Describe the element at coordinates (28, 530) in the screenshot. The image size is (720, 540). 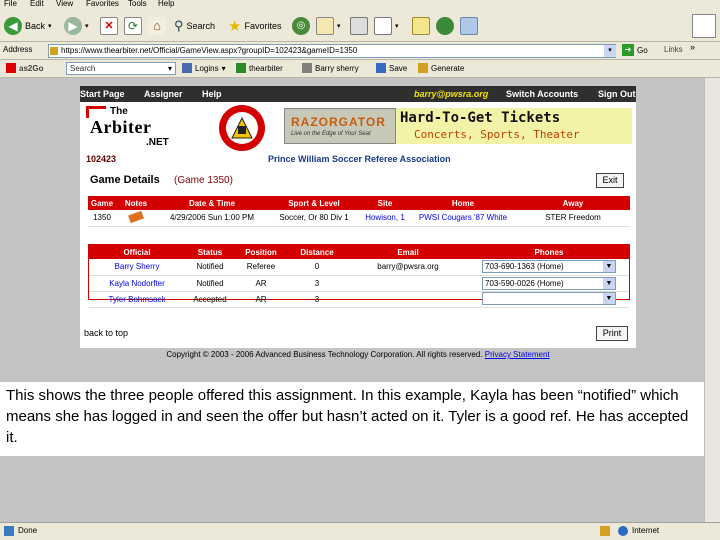
I see `status-text: Done` at that location.